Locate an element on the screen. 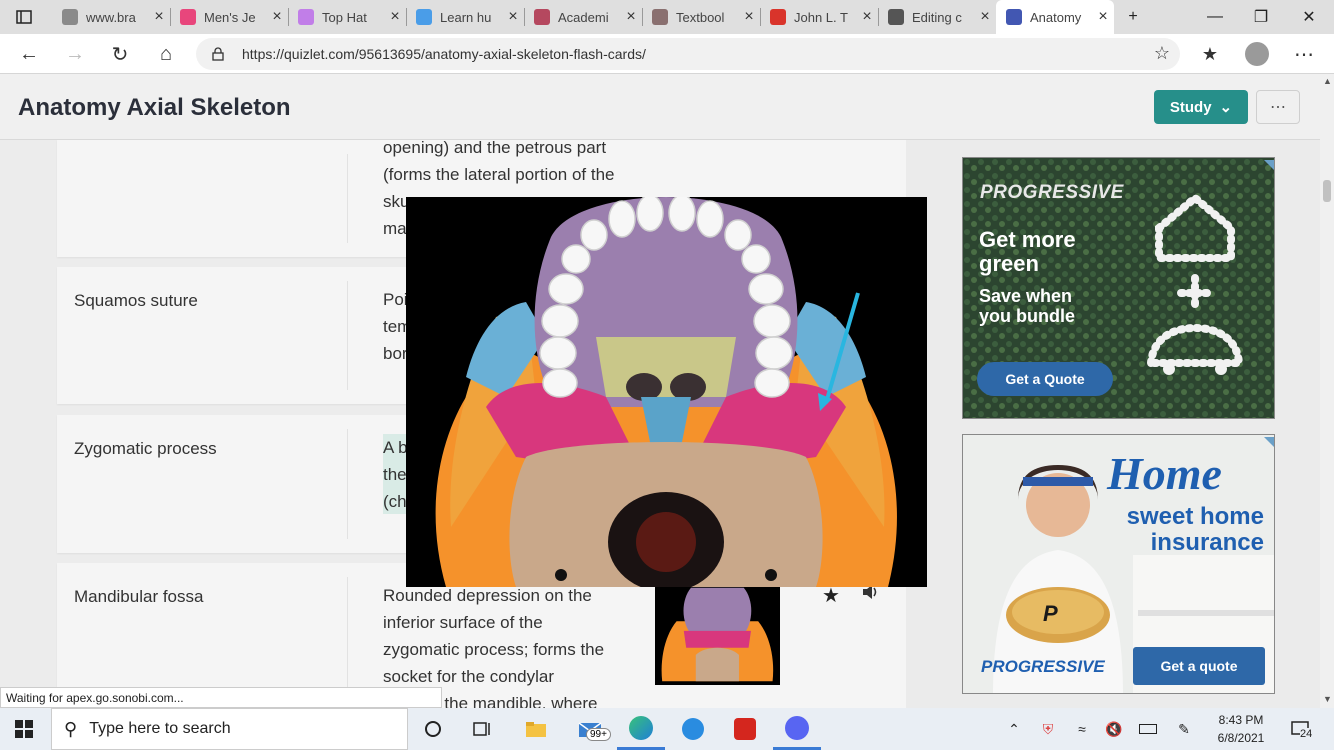 Image resolution: width=1334 pixels, height=750 pixels. taskbar-search: ⚲ Type here to search is located at coordinates (229, 729).